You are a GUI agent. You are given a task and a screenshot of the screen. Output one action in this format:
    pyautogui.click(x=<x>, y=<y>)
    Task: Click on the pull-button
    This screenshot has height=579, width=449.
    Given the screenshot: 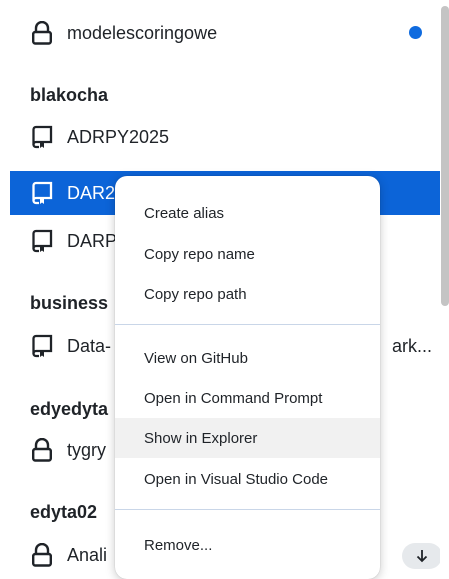 What is the action you would take?
    pyautogui.click(x=421, y=556)
    